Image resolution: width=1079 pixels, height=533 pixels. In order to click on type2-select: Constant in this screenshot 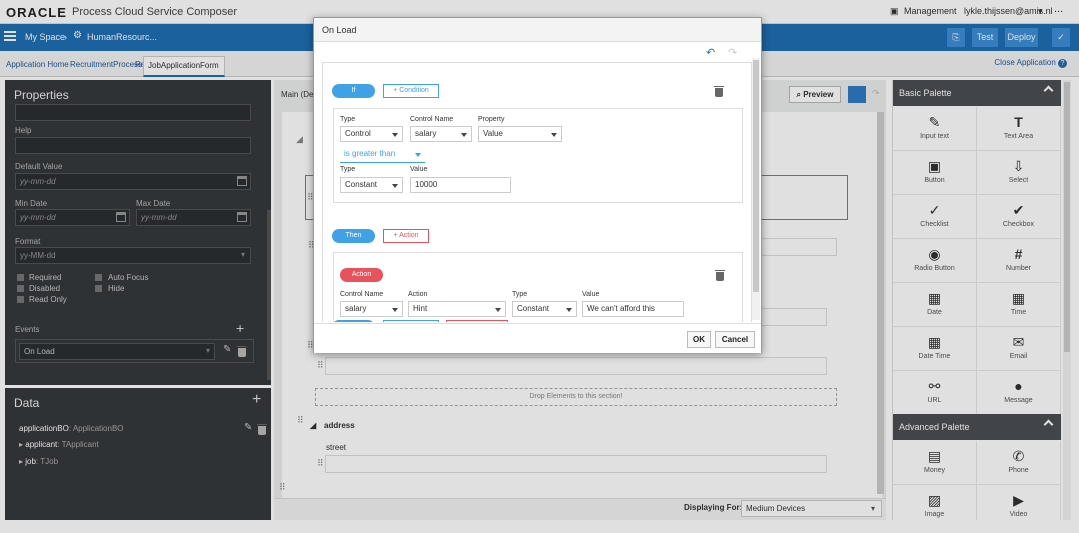, I will do `click(371, 185)`.